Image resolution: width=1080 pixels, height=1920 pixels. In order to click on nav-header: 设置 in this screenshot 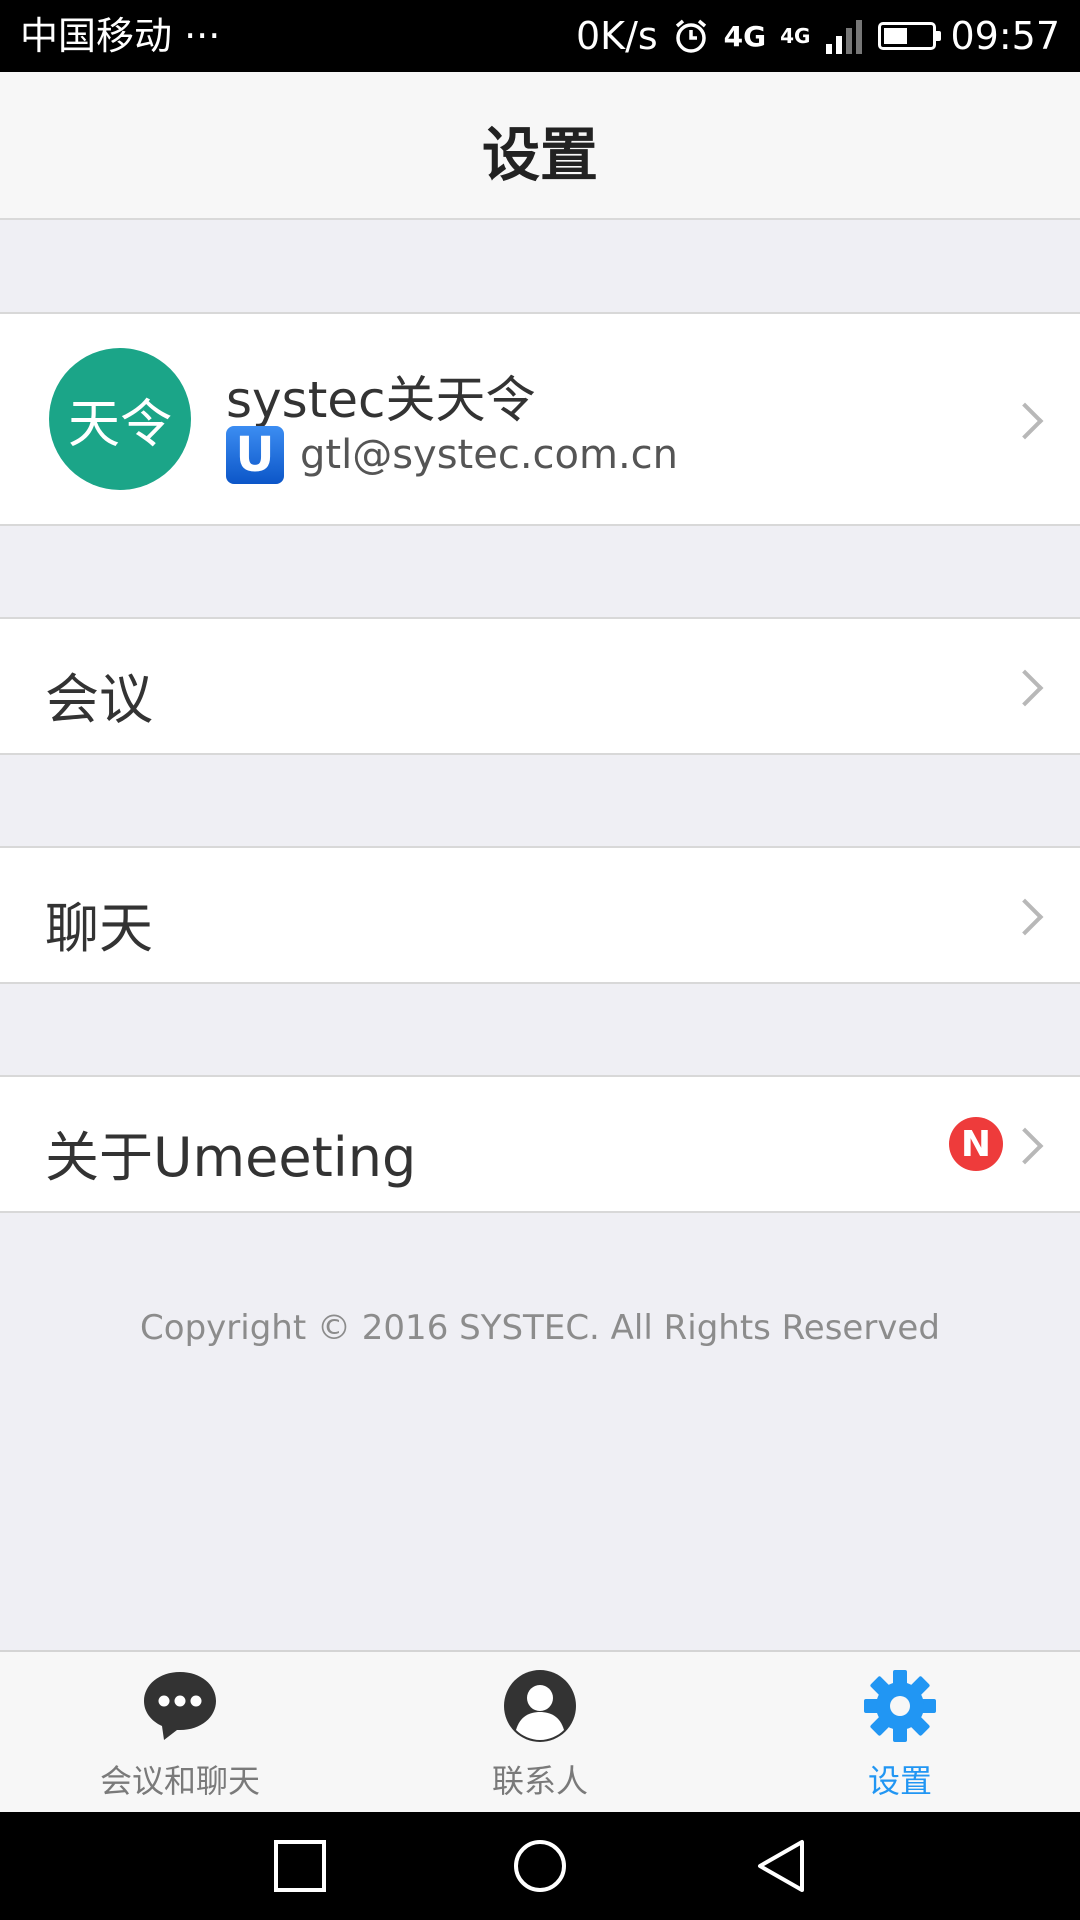, I will do `click(540, 146)`.